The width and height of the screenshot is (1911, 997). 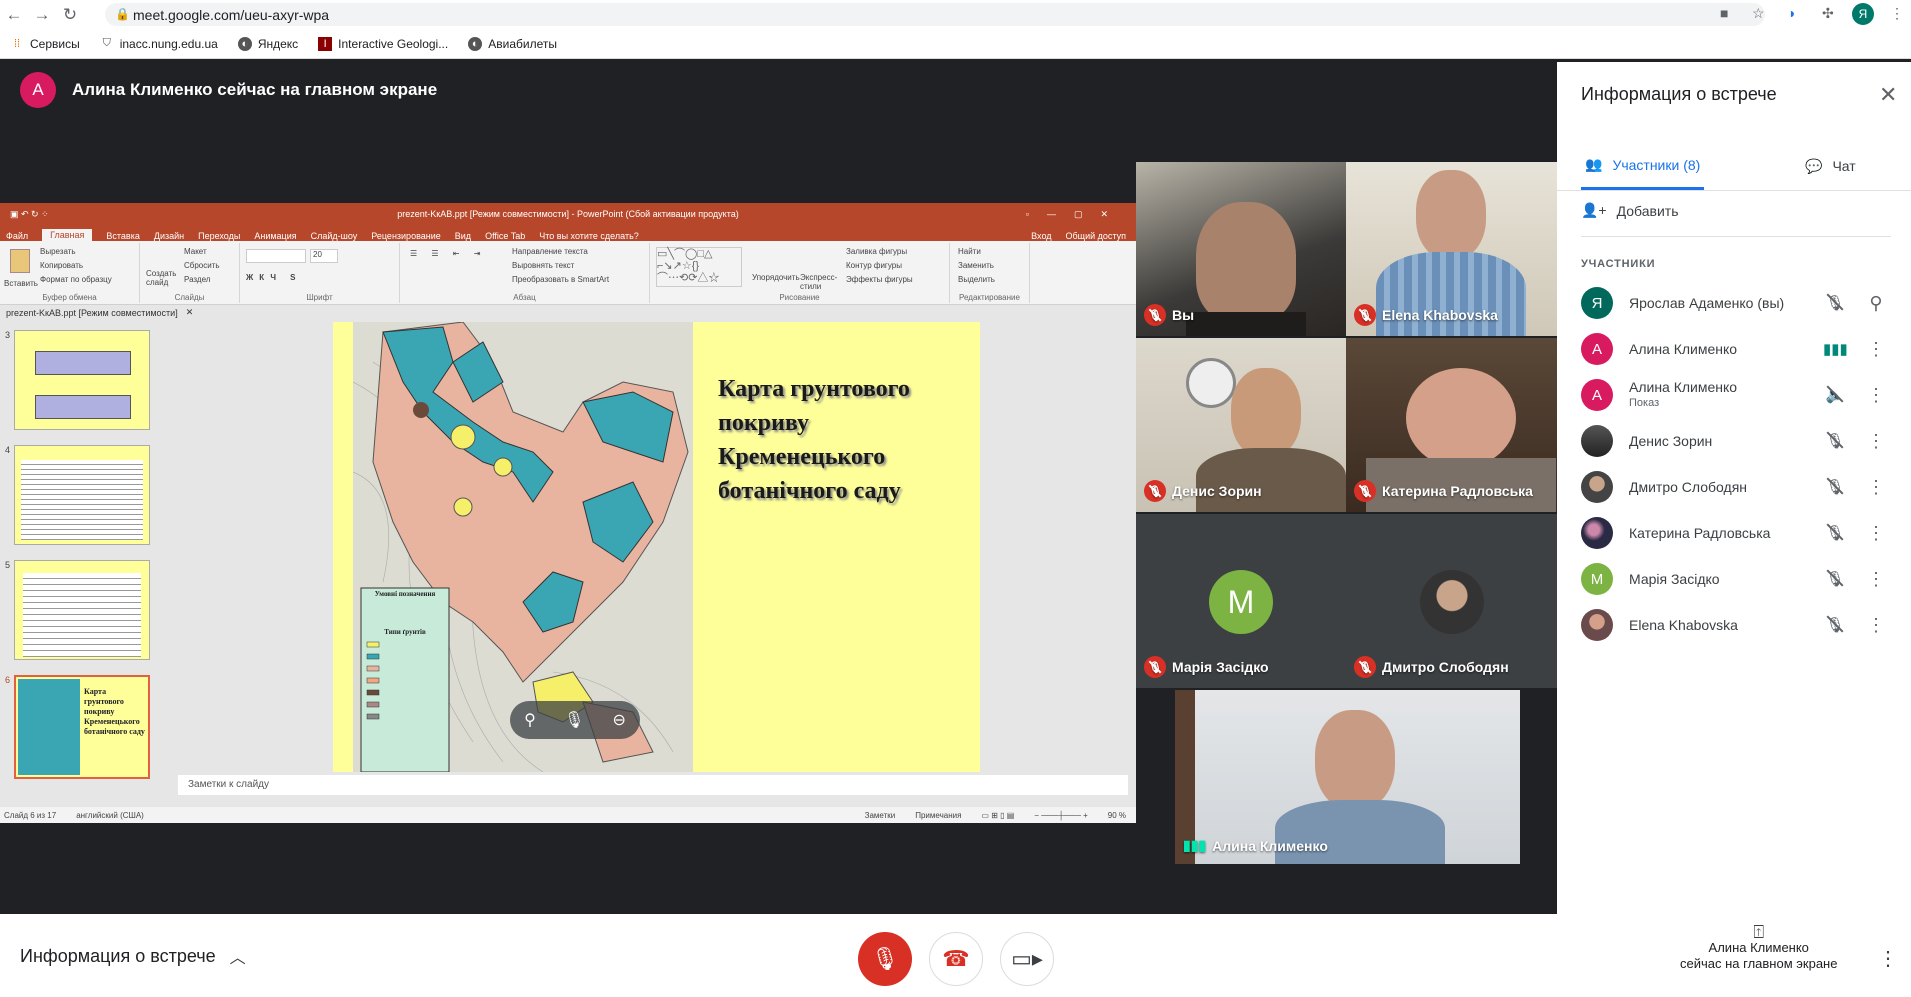 What do you see at coordinates (543, 265) in the screenshot?
I see `align-text-button: Выровнять текст` at bounding box center [543, 265].